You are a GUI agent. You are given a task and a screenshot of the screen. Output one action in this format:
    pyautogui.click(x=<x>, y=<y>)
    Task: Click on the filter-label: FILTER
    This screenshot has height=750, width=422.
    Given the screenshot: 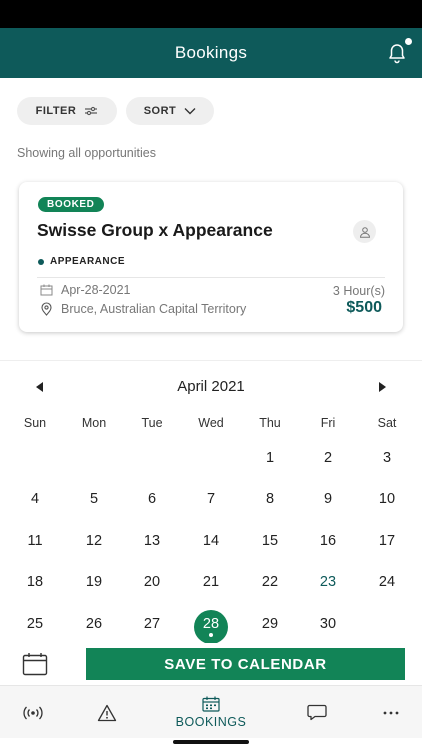 What is the action you would take?
    pyautogui.click(x=56, y=111)
    